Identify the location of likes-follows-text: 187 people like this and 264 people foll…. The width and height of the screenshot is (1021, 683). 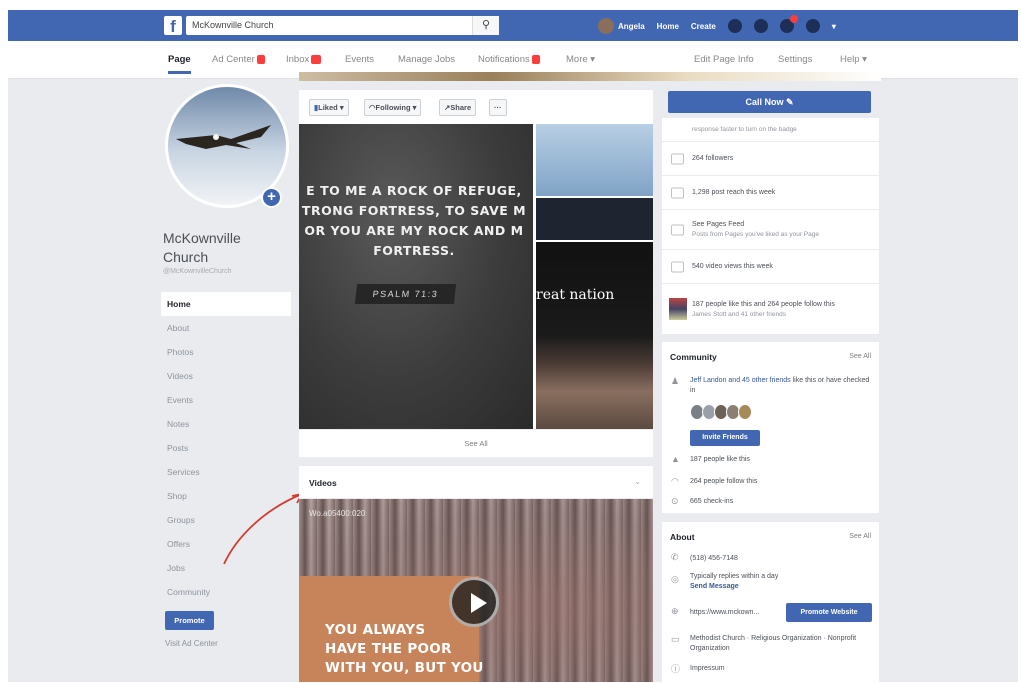
(763, 304).